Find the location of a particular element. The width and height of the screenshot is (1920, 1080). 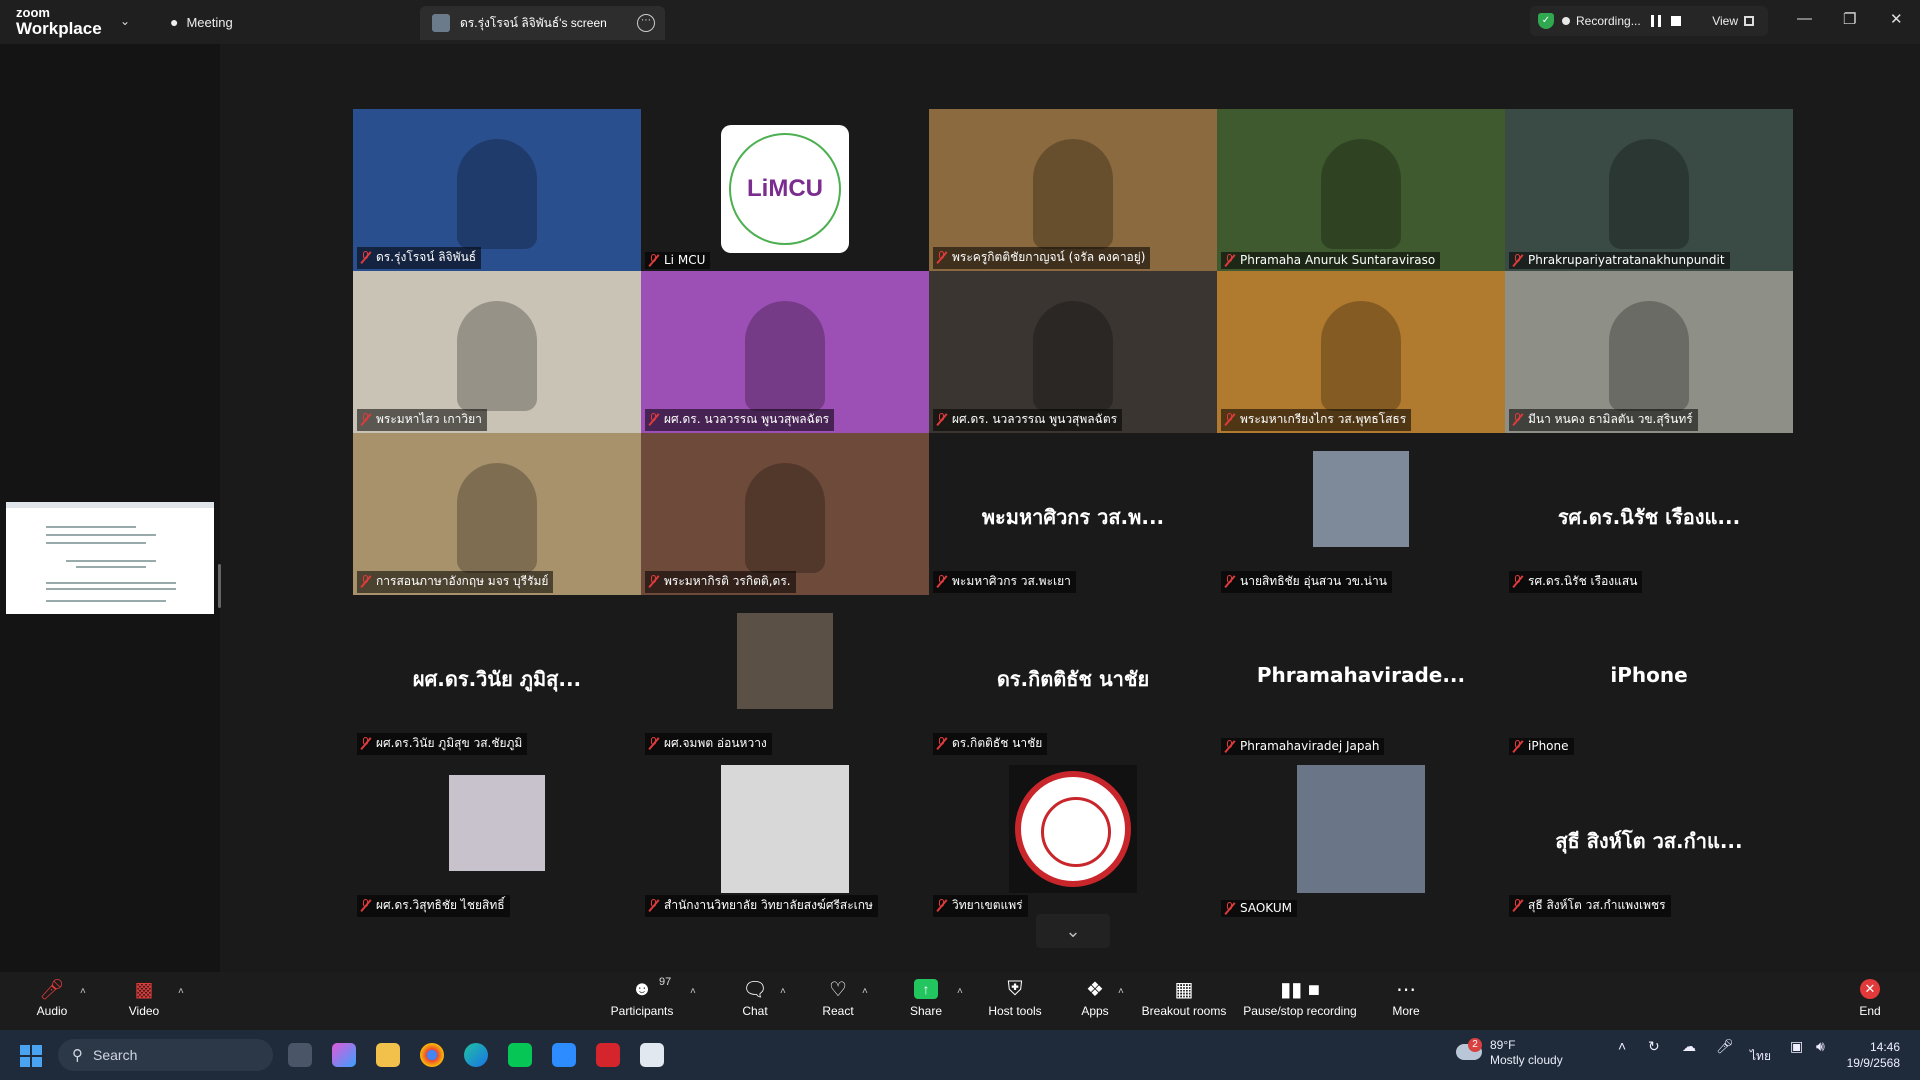

audio-button: 🎤︎ Audio is located at coordinates (52, 997).